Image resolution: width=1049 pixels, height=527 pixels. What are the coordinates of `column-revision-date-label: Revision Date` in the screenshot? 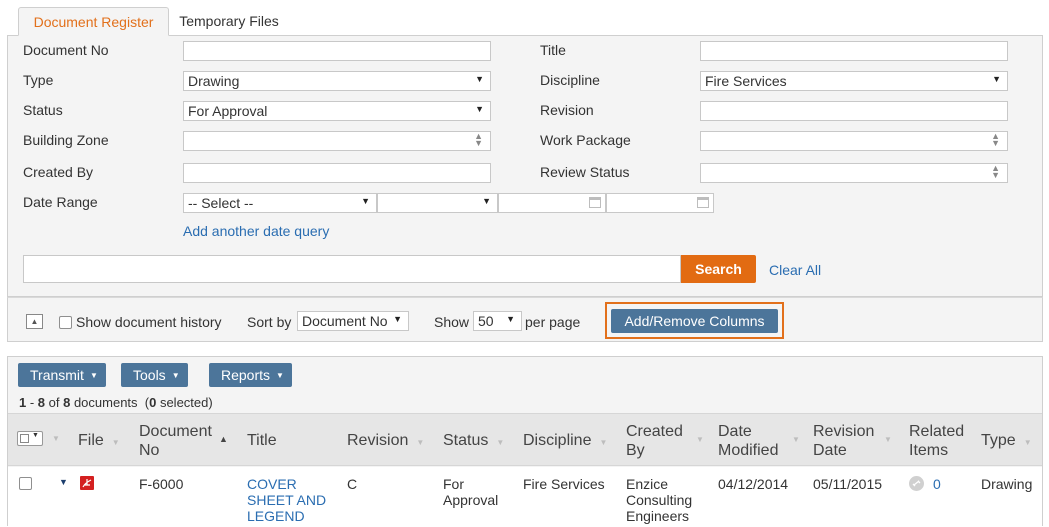 It's located at (844, 441).